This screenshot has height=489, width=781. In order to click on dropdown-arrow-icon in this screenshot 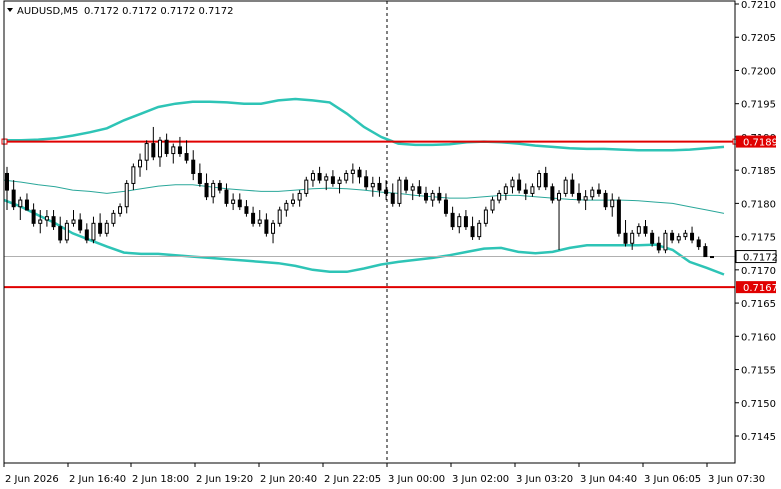, I will do `click(10, 10)`.